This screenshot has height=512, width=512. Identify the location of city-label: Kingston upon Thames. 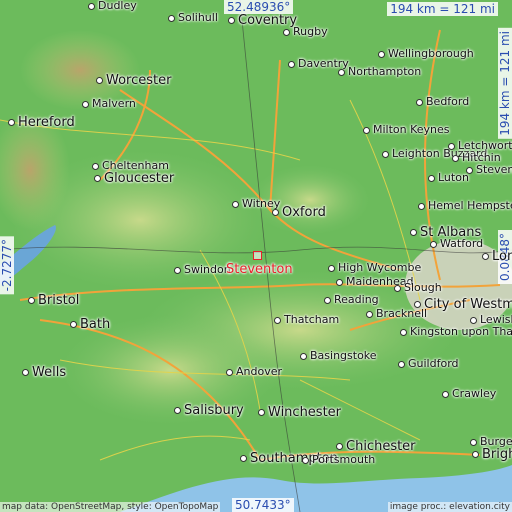
(456, 331).